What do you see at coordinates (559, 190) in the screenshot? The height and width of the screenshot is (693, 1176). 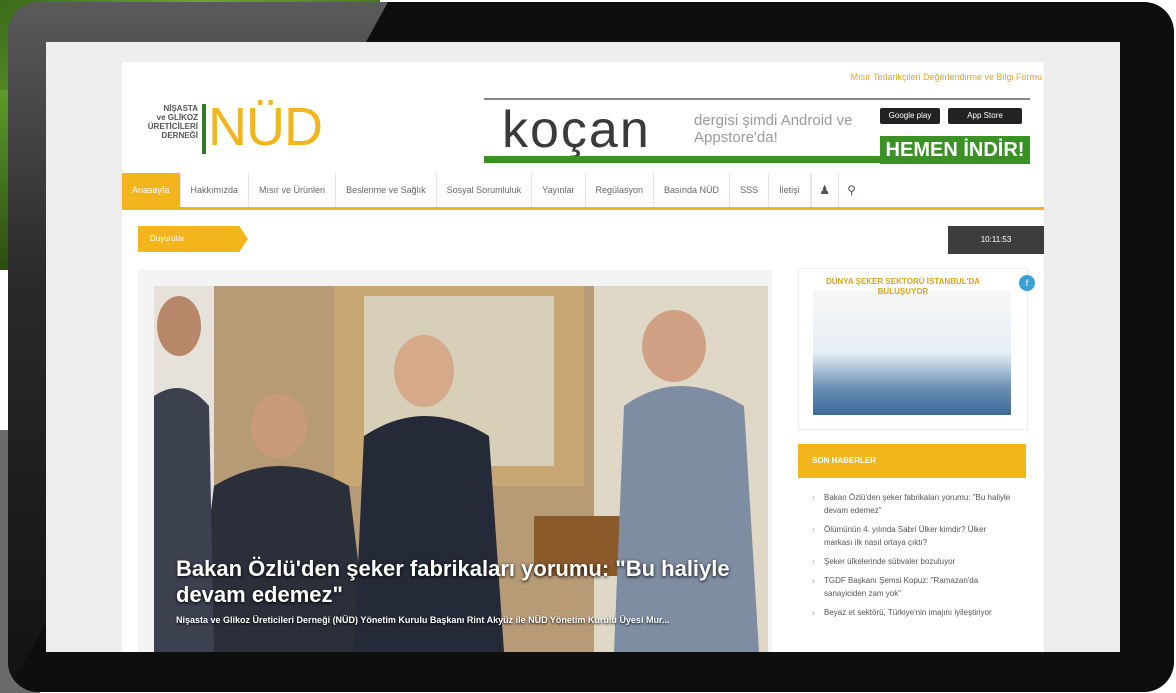 I see `nav-item-publications: Yayınlar` at bounding box center [559, 190].